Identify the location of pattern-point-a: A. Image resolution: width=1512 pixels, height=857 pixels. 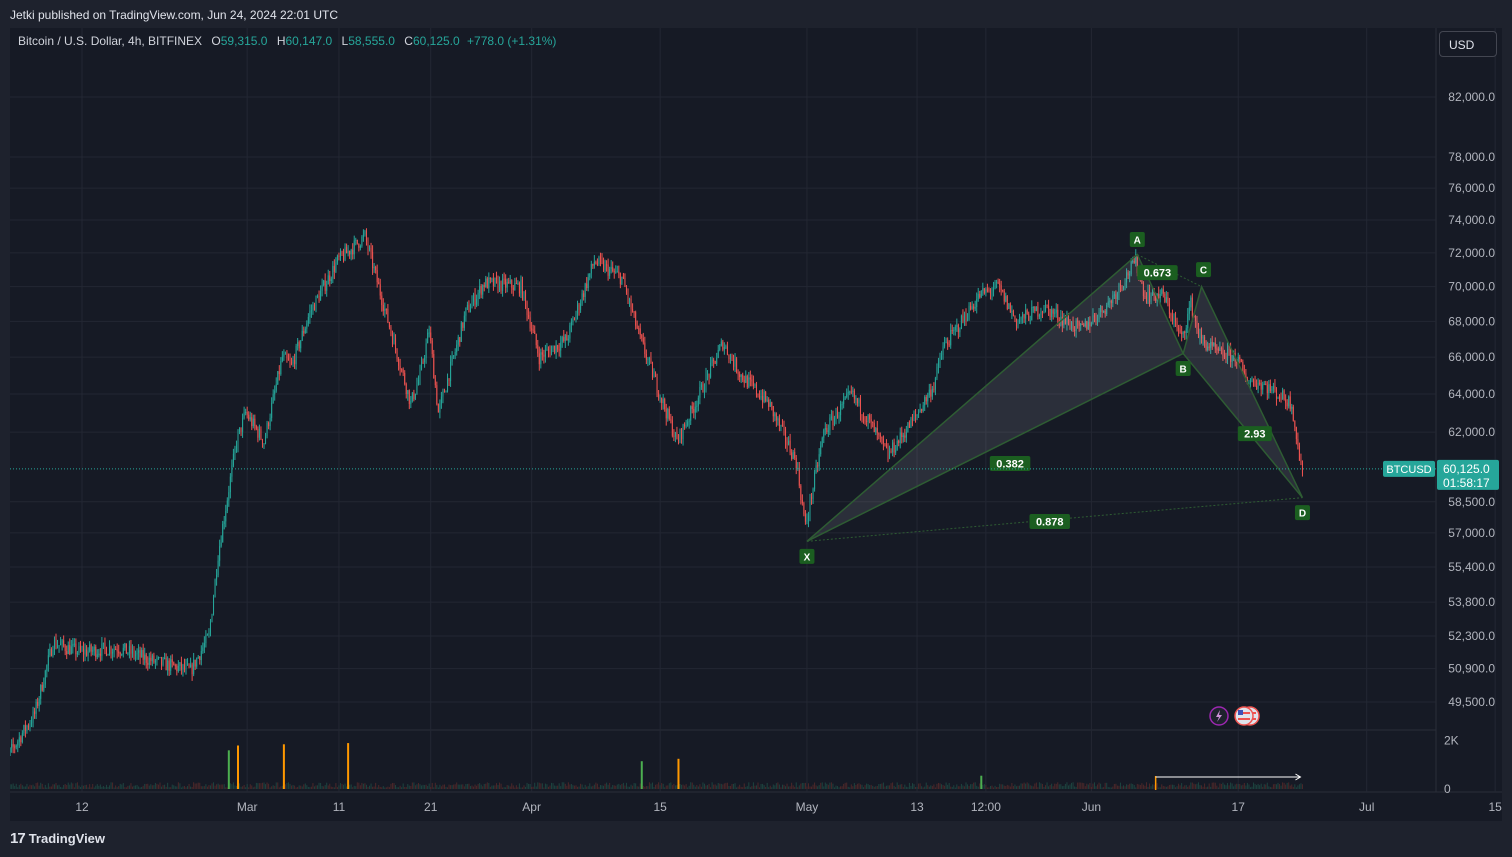
(1137, 240).